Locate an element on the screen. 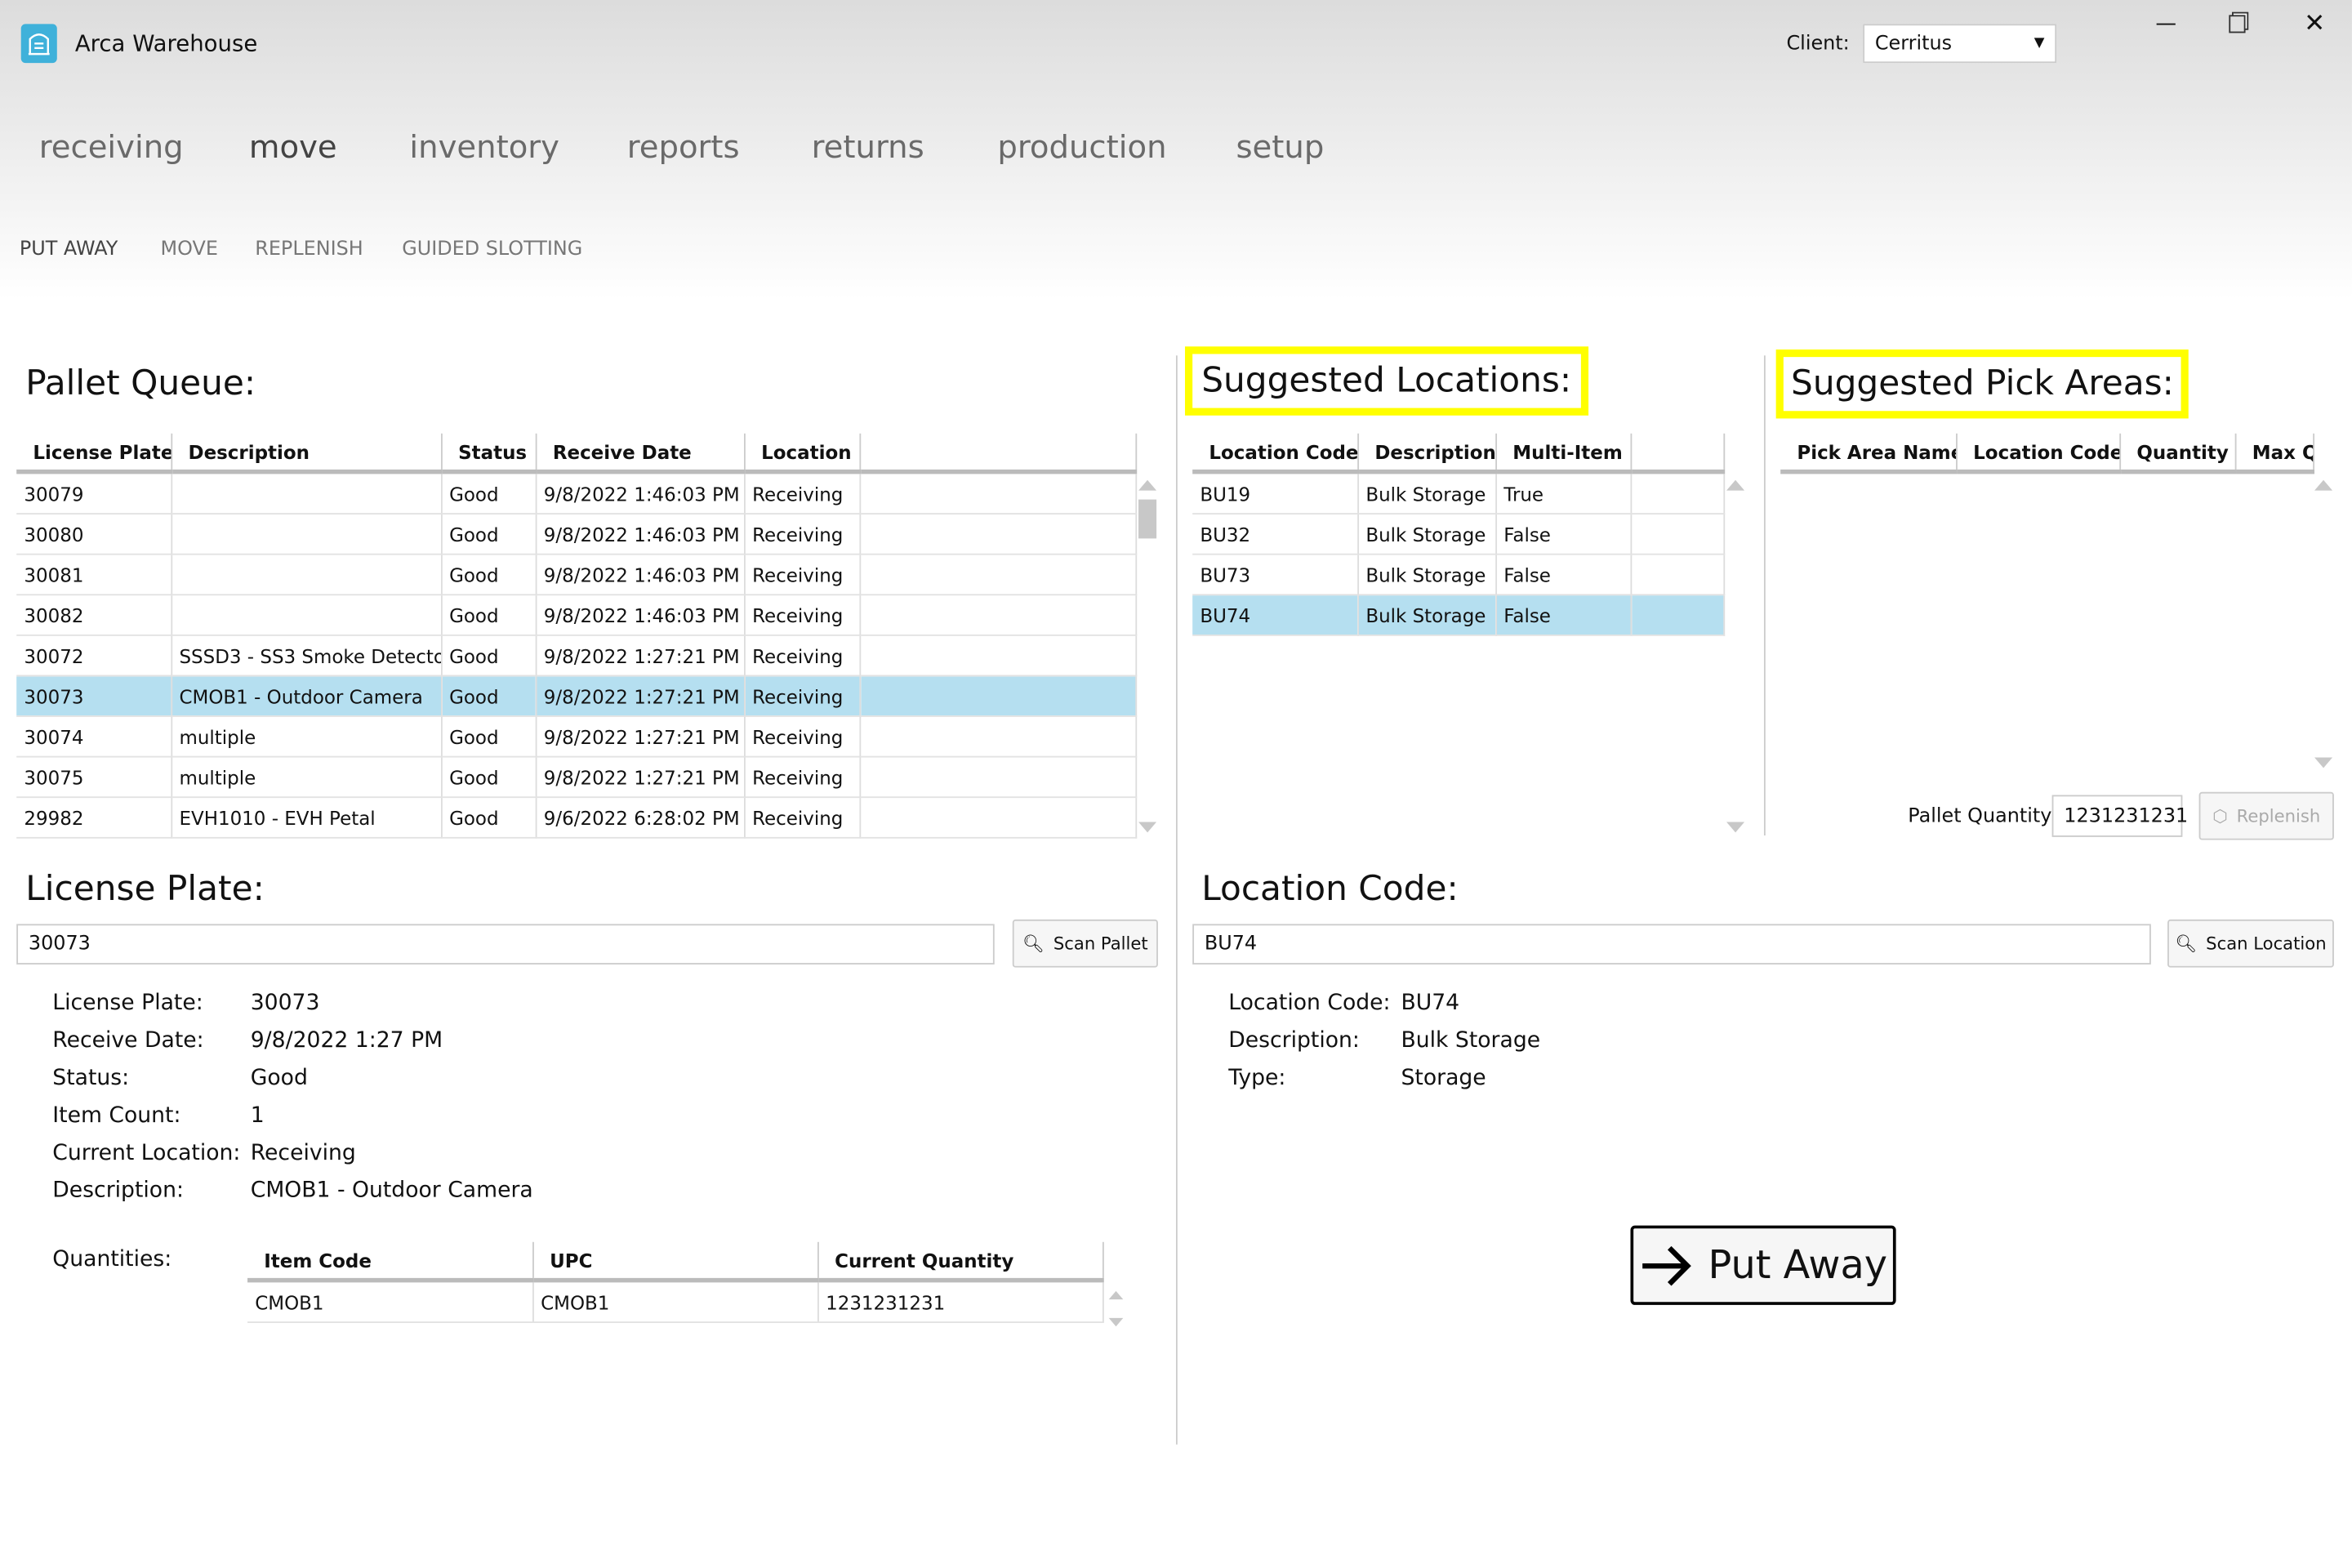 The image size is (2352, 1568). client-select: Cerritus ▼ is located at coordinates (1960, 44).